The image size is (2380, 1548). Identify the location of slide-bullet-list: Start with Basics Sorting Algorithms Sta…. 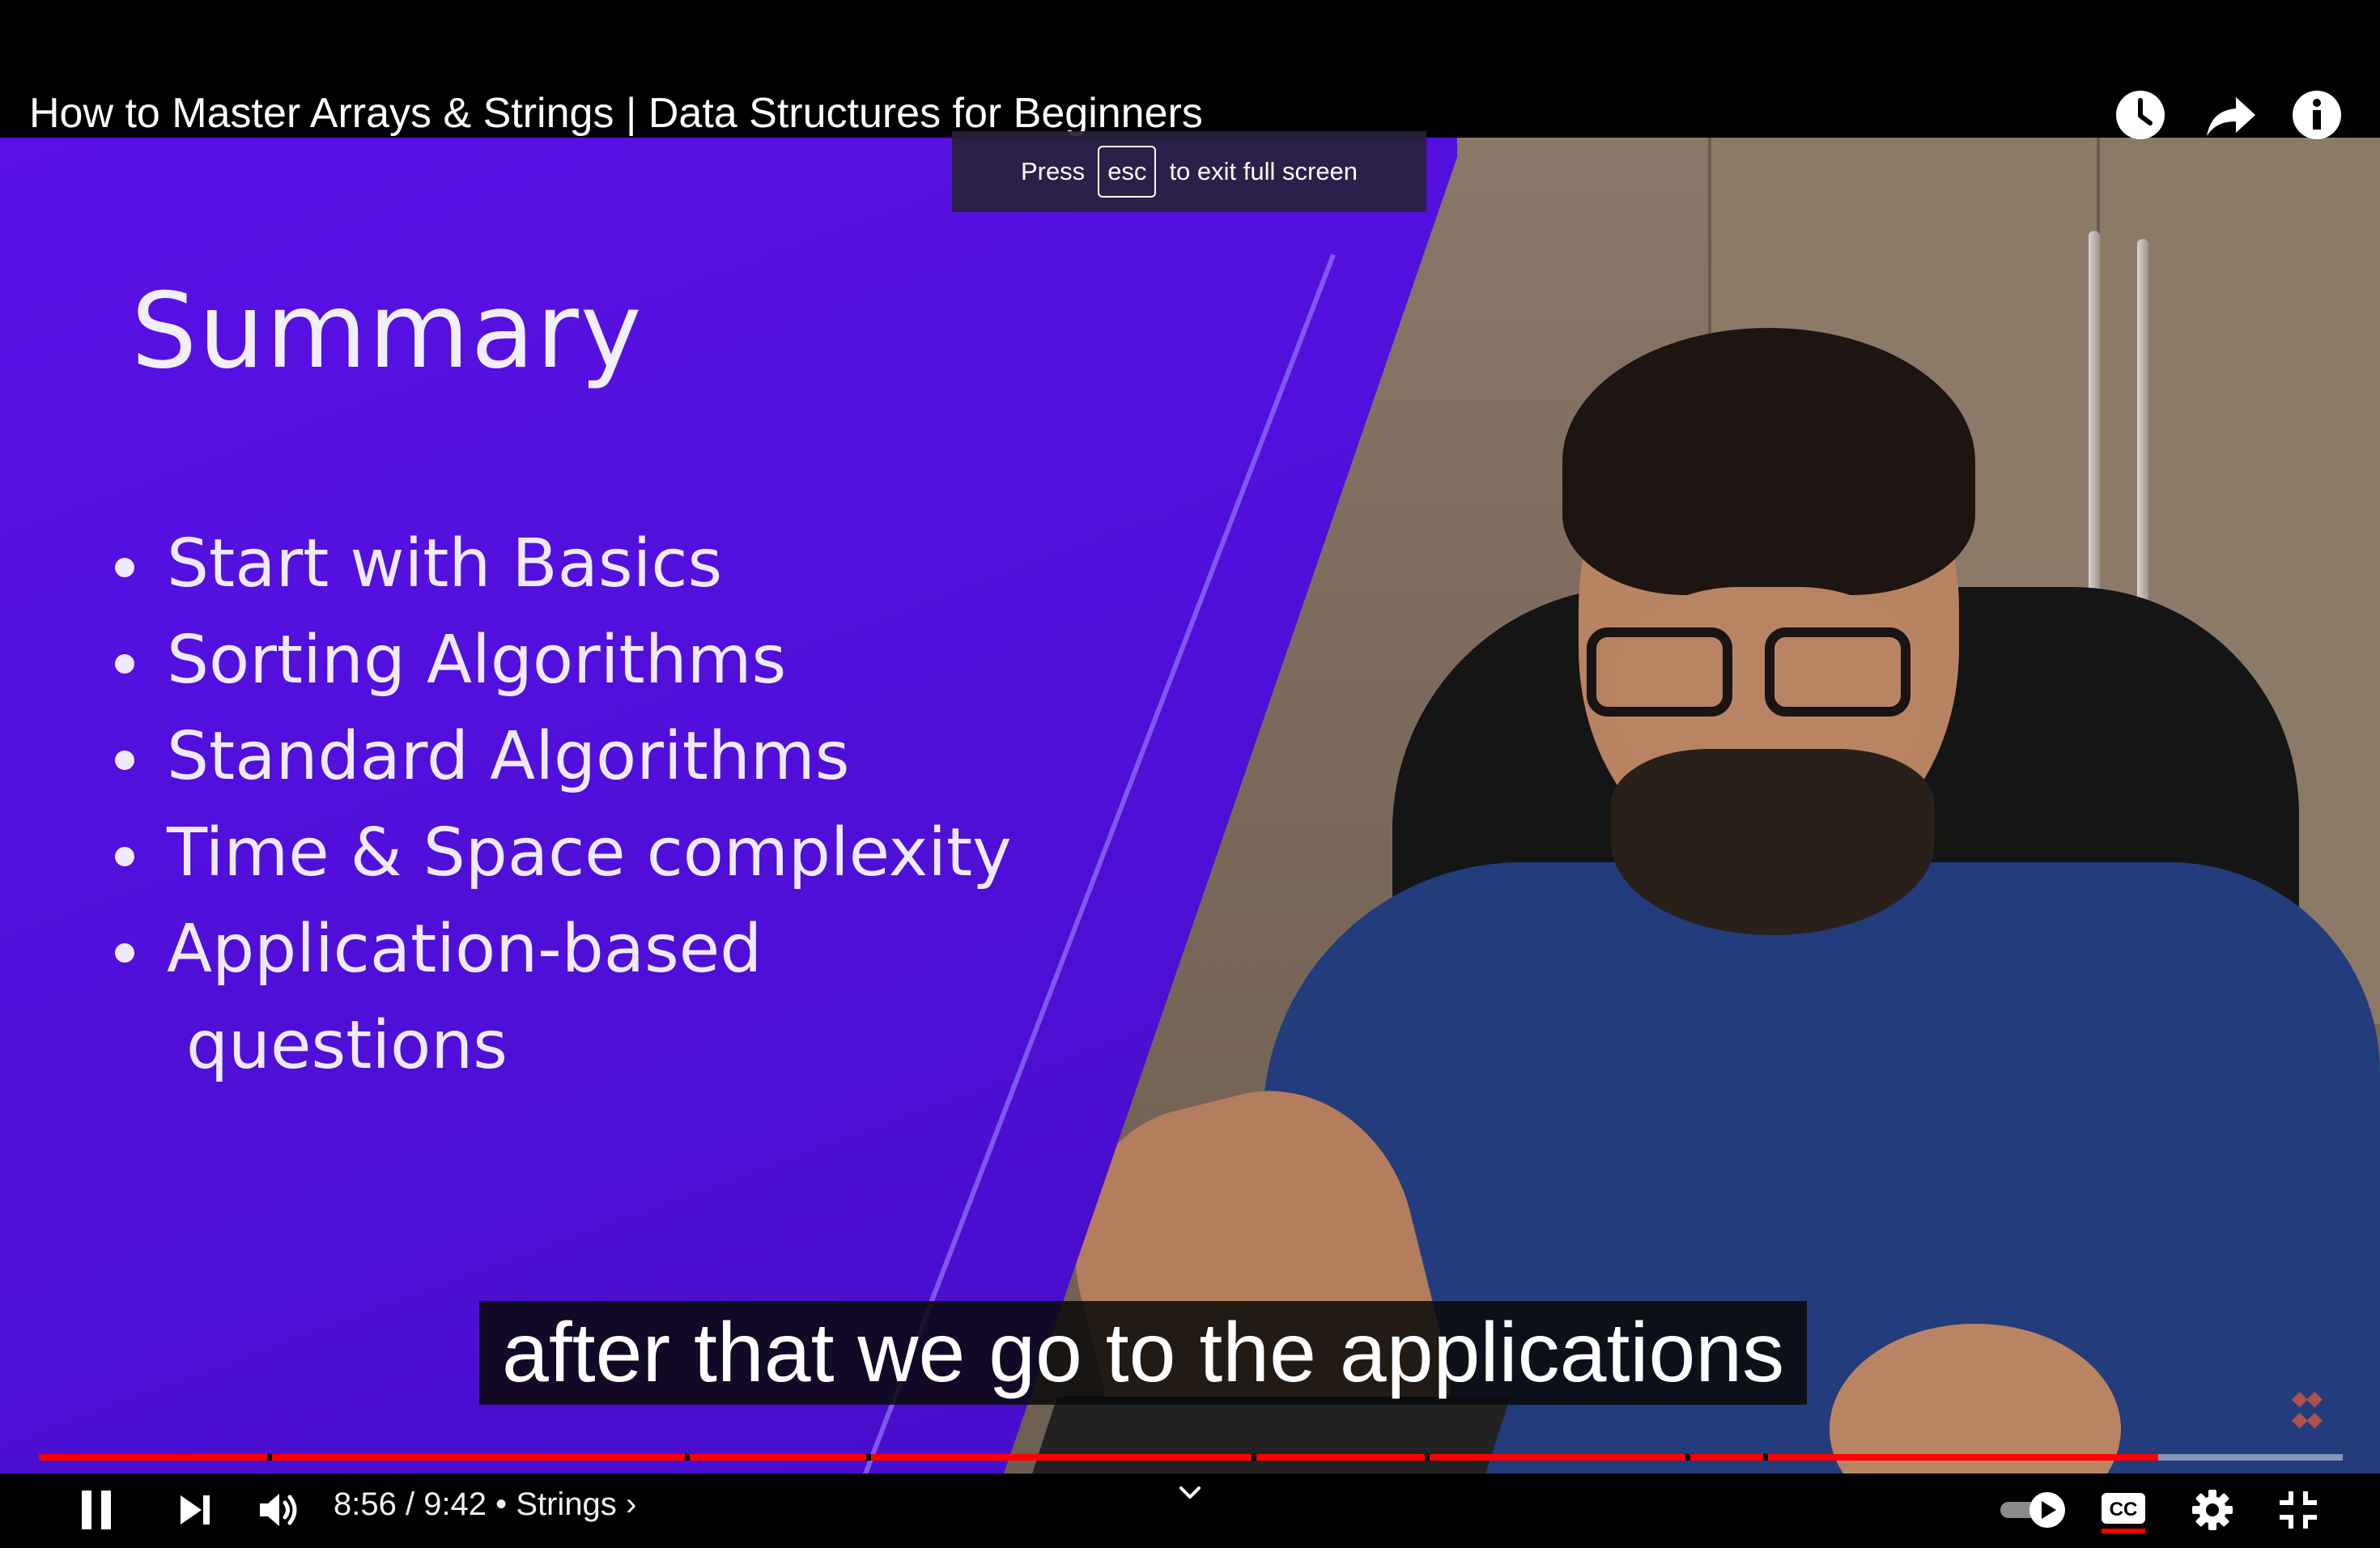
(562, 805).